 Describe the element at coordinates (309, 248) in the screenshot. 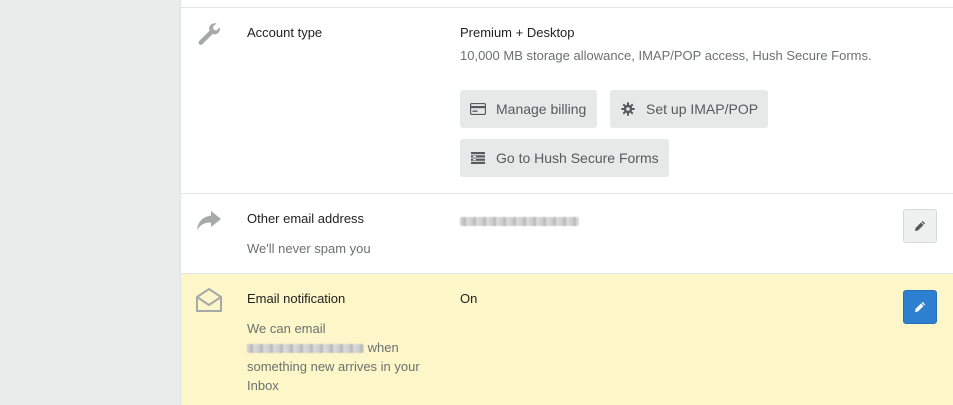

I see `other-email-sublabel: We'll never spam you` at that location.